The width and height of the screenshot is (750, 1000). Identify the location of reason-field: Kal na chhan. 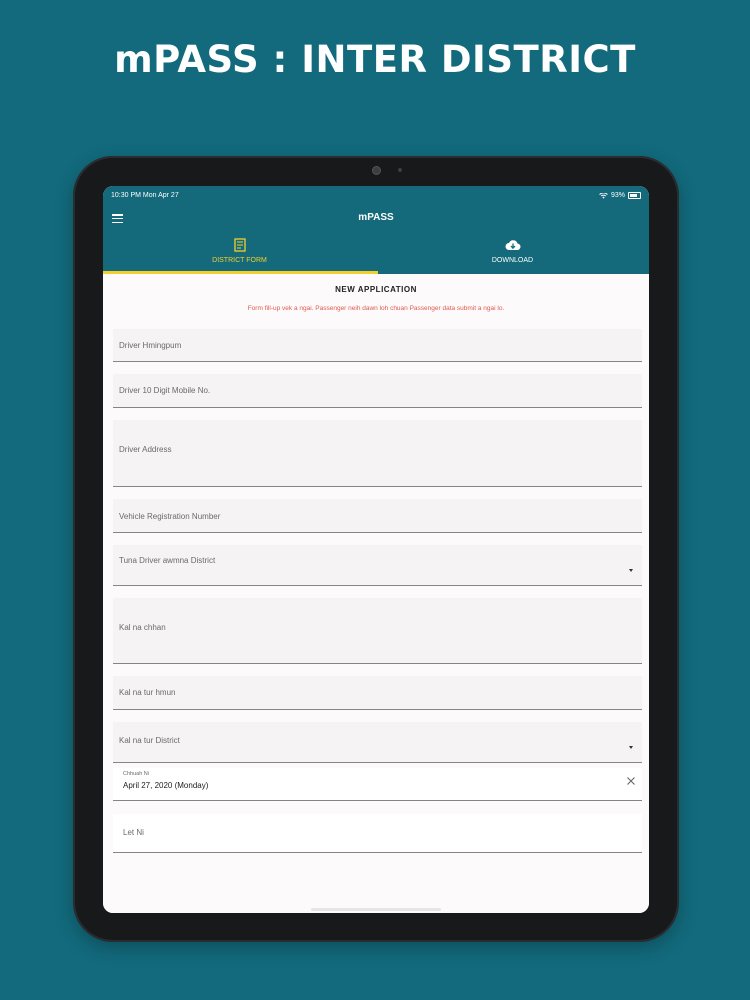
(377, 631).